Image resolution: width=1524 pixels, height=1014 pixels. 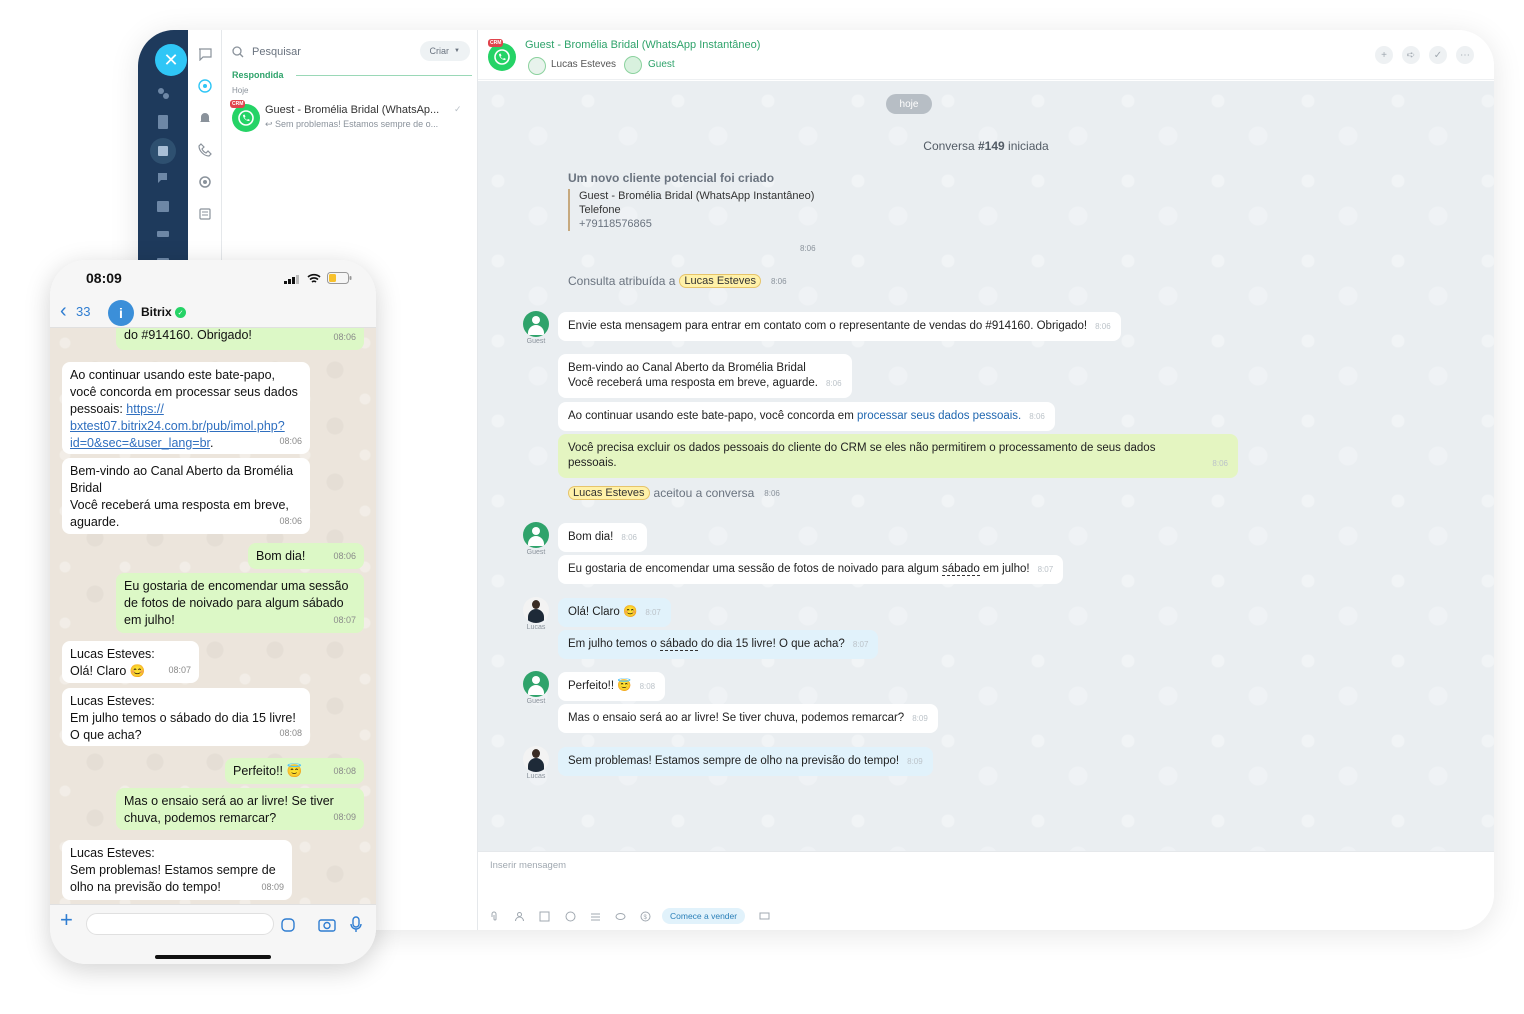 I want to click on link-part: bxtest07.bitrix24.com.br/pub/imol.php?, so click(x=177, y=426).